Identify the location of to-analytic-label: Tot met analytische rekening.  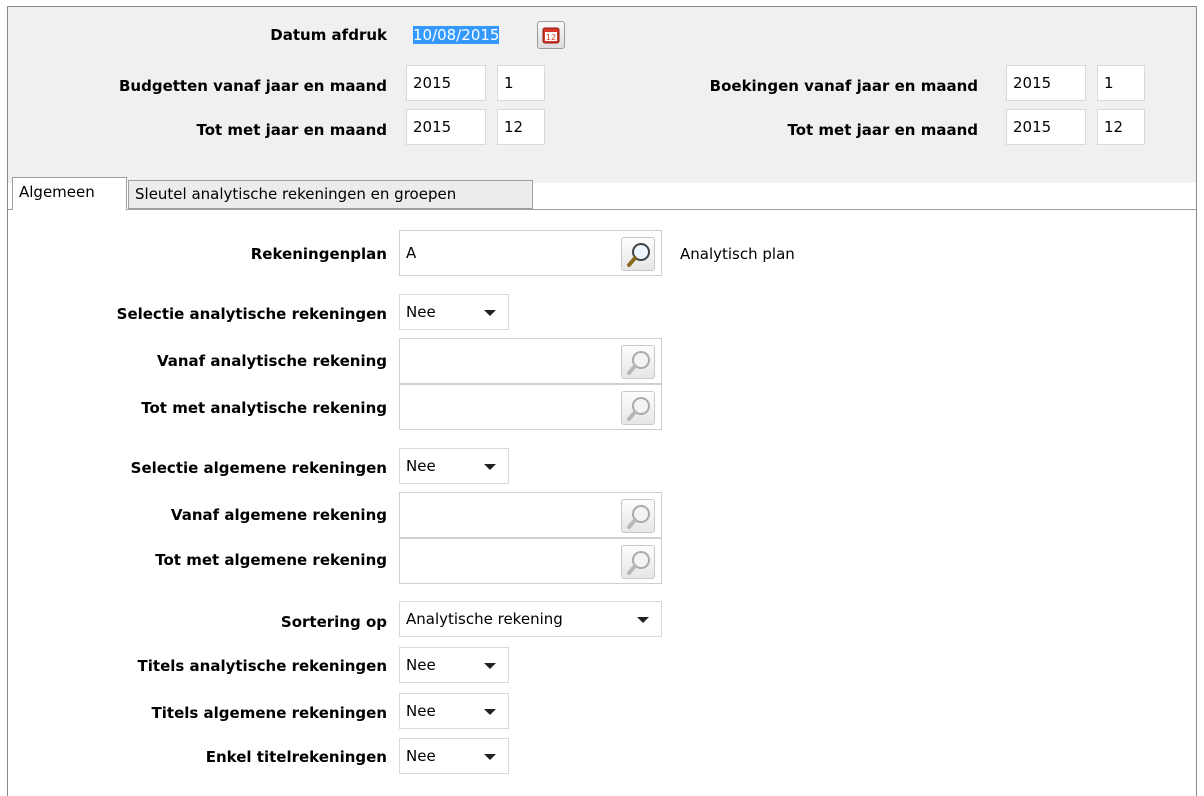
(264, 408).